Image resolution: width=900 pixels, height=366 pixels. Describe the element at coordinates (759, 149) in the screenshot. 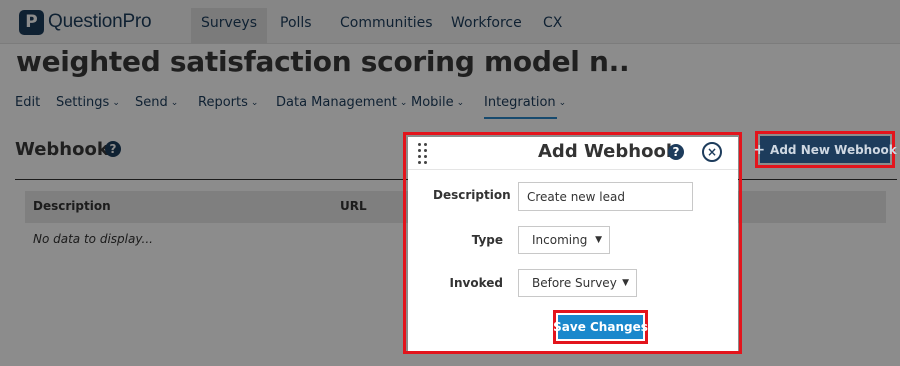

I see `plus-icon: +` at that location.